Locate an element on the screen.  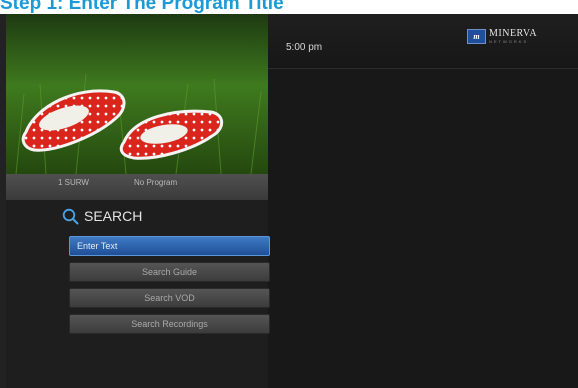
logo-mark: m is located at coordinates (476, 36).